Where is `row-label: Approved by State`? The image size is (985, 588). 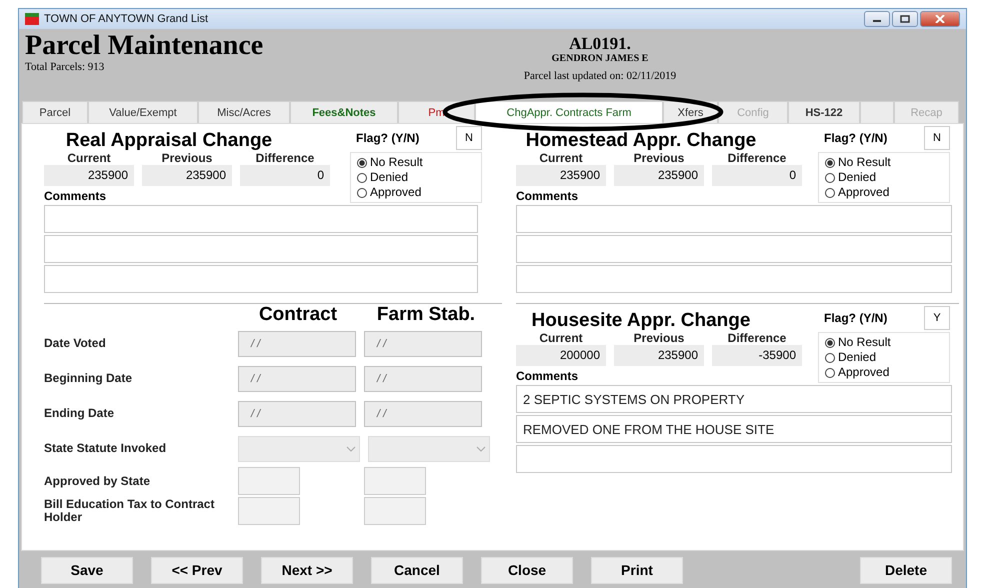
row-label: Approved by State is located at coordinates (98, 481).